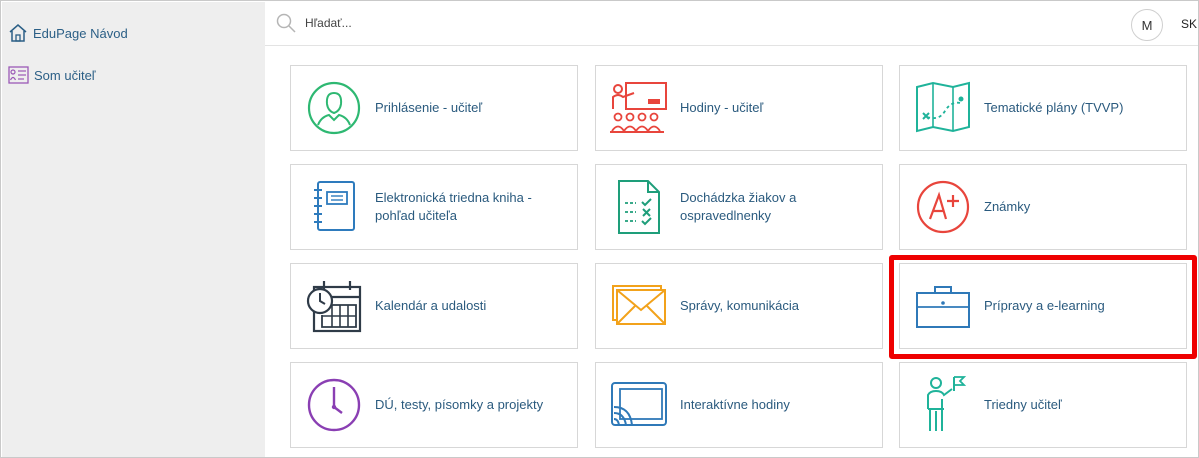  I want to click on avatar: M, so click(1147, 25).